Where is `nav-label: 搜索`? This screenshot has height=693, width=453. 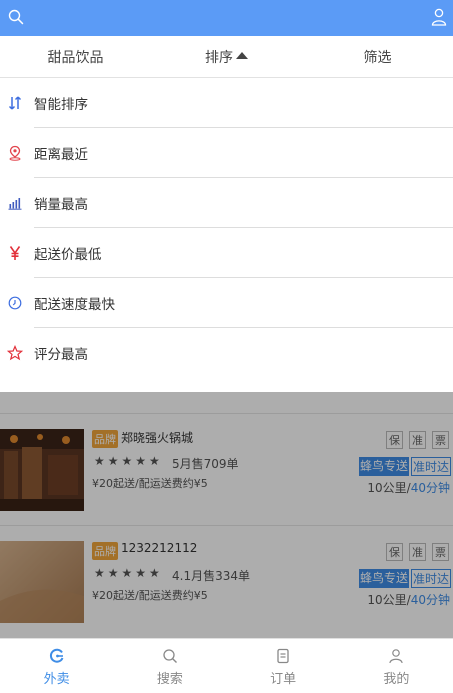
nav-label: 搜索 is located at coordinates (169, 679).